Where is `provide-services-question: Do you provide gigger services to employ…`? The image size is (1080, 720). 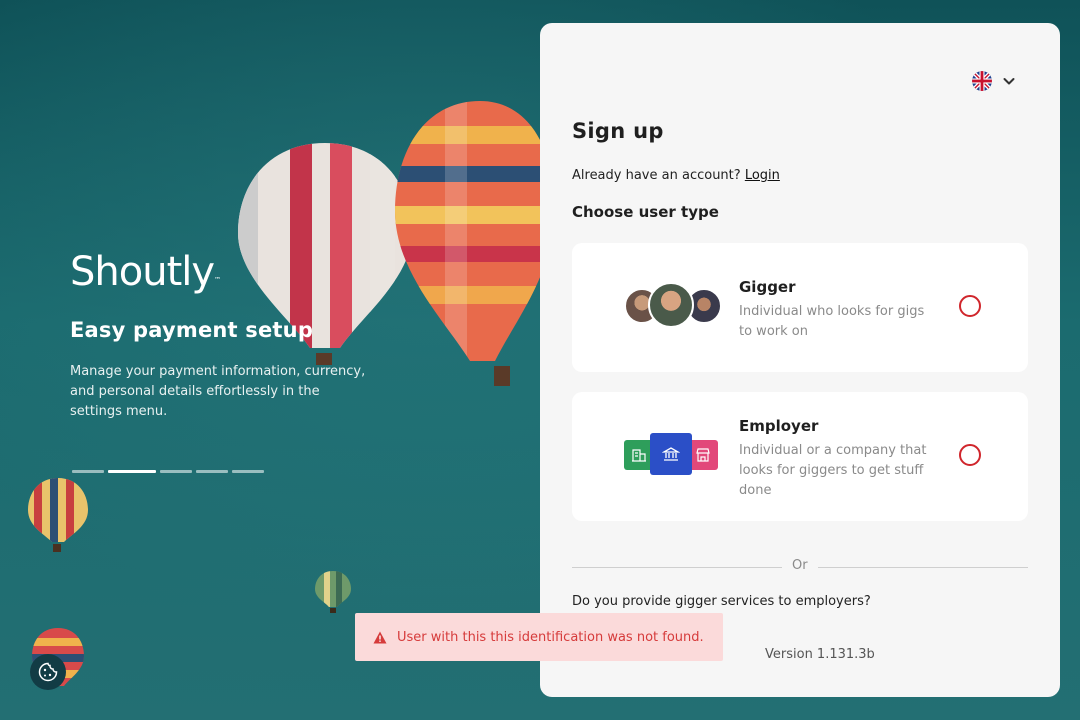
provide-services-question: Do you provide gigger services to employ… is located at coordinates (721, 601).